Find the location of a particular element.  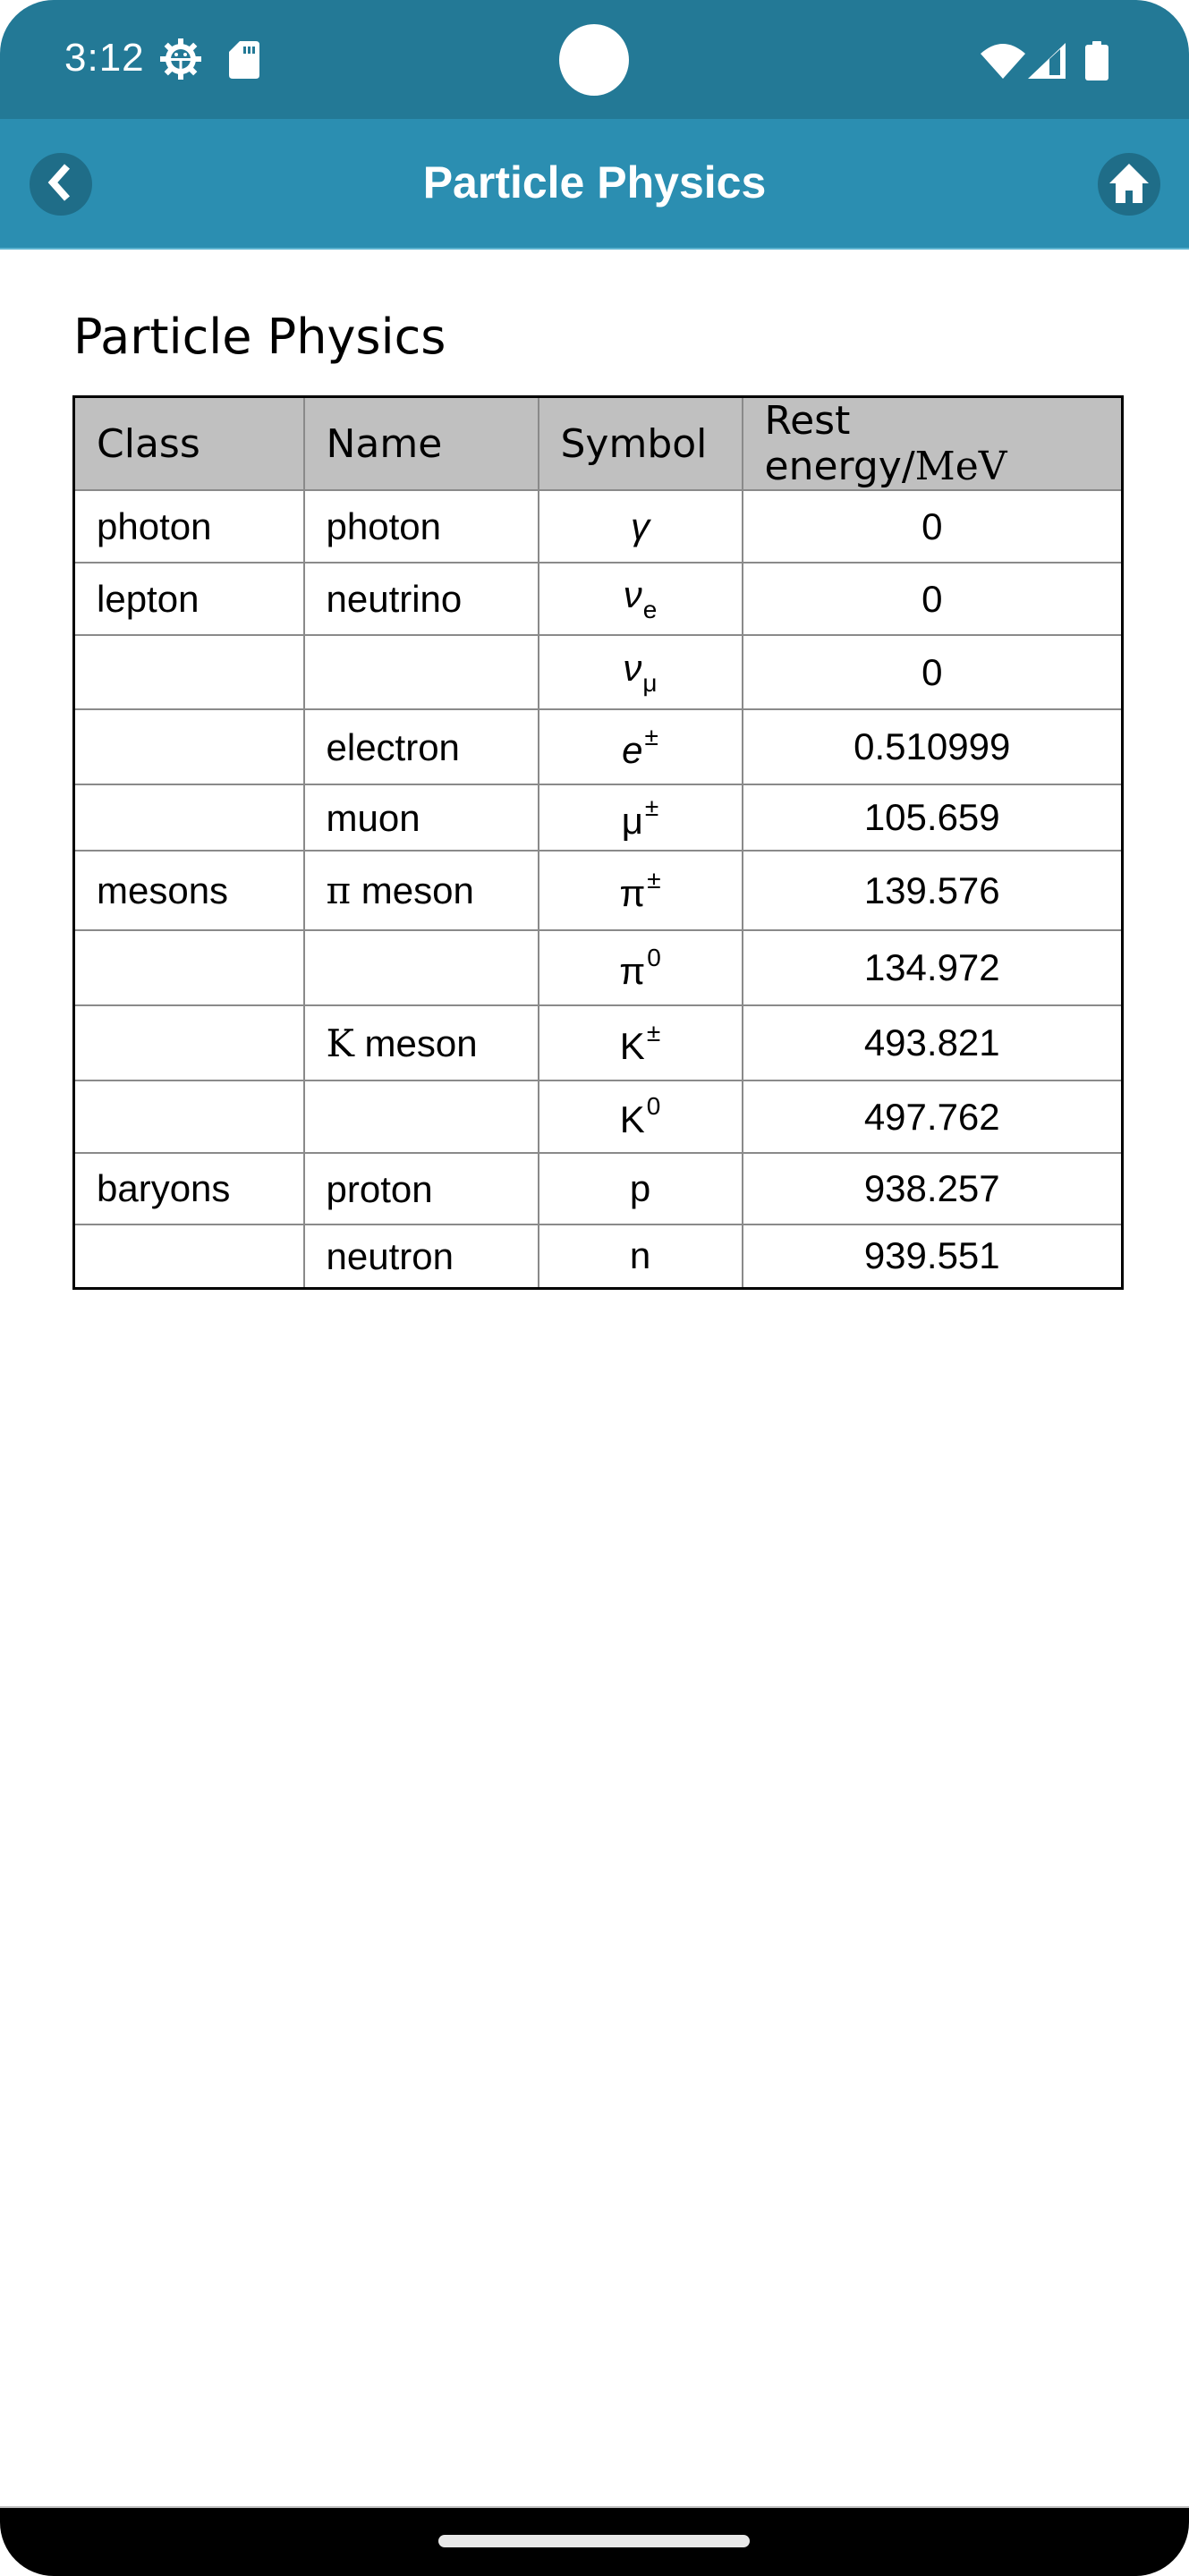

app-bar: Particle Physics is located at coordinates (594, 184).